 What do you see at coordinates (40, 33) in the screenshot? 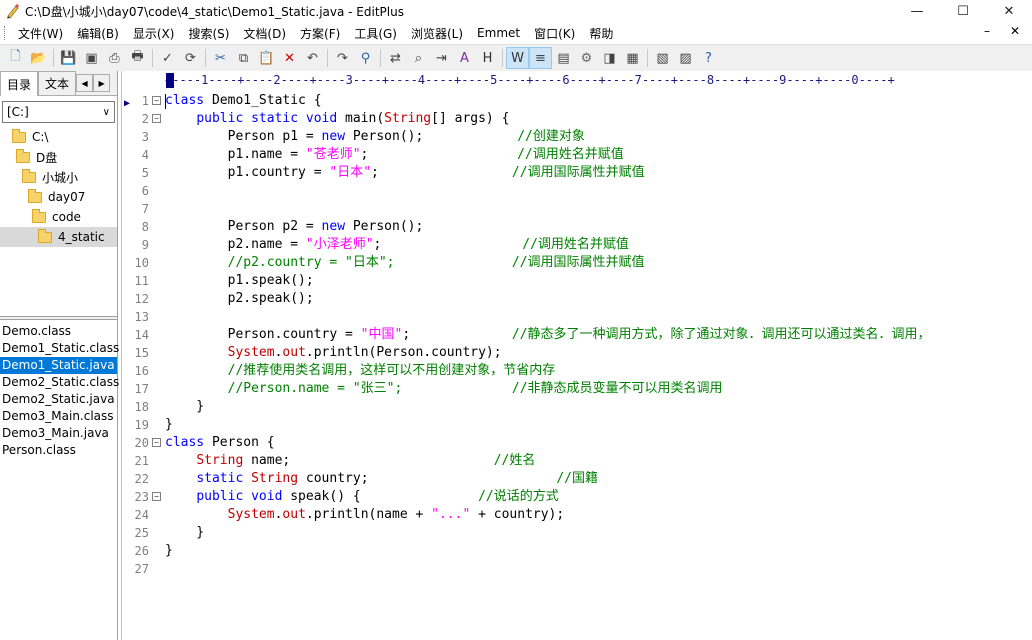
I see `menu-file: 文件(W)` at bounding box center [40, 33].